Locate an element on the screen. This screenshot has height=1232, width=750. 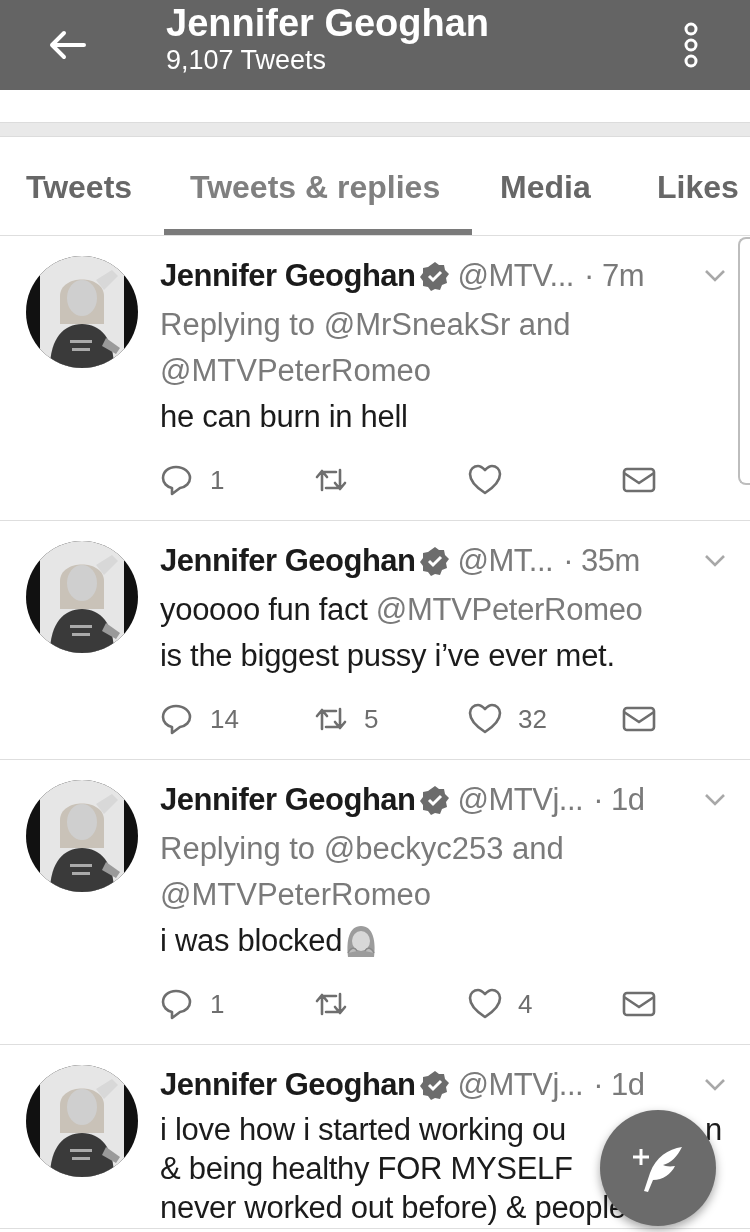
action-count: 4 is located at coordinates (525, 1004).